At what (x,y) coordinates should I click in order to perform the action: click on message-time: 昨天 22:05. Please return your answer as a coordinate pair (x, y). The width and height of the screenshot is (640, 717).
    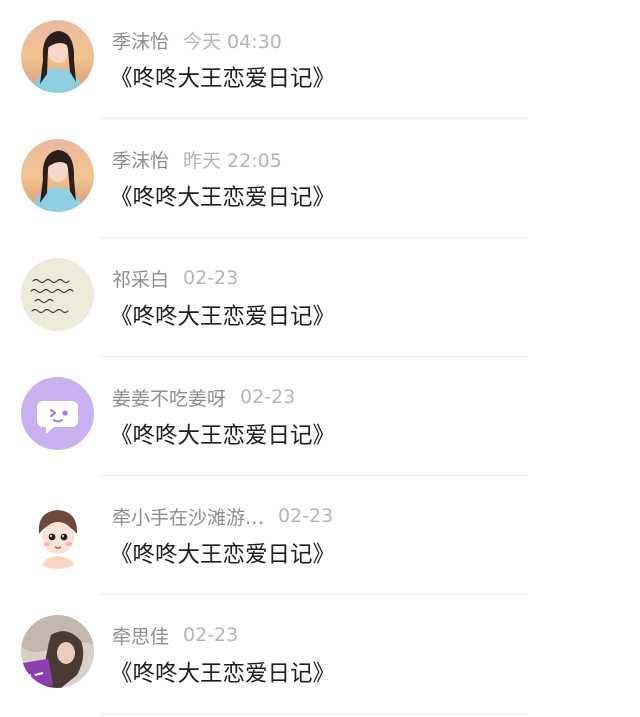
    Looking at the image, I should click on (232, 160).